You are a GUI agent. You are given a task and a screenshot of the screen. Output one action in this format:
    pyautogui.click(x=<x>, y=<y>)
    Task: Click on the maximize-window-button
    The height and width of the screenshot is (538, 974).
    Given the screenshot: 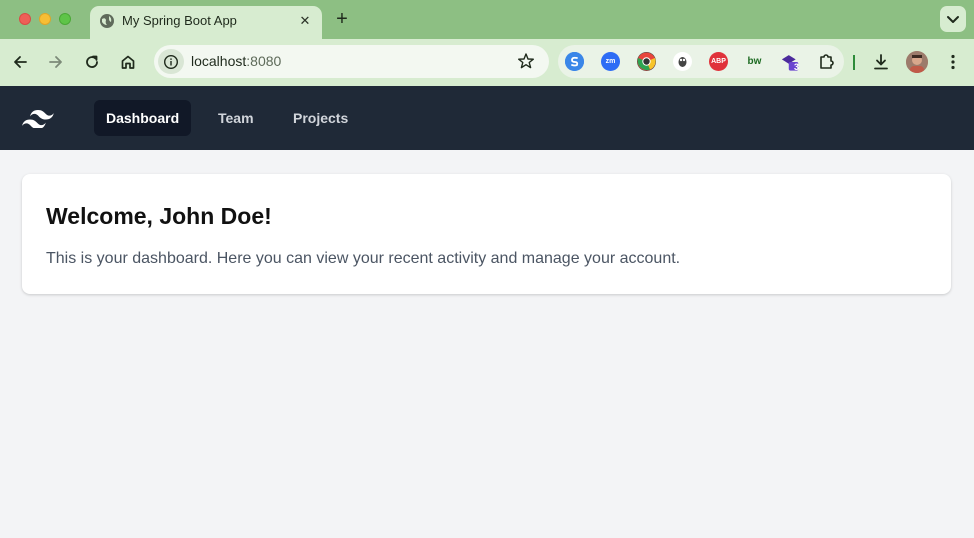 What is the action you would take?
    pyautogui.click(x=65, y=19)
    